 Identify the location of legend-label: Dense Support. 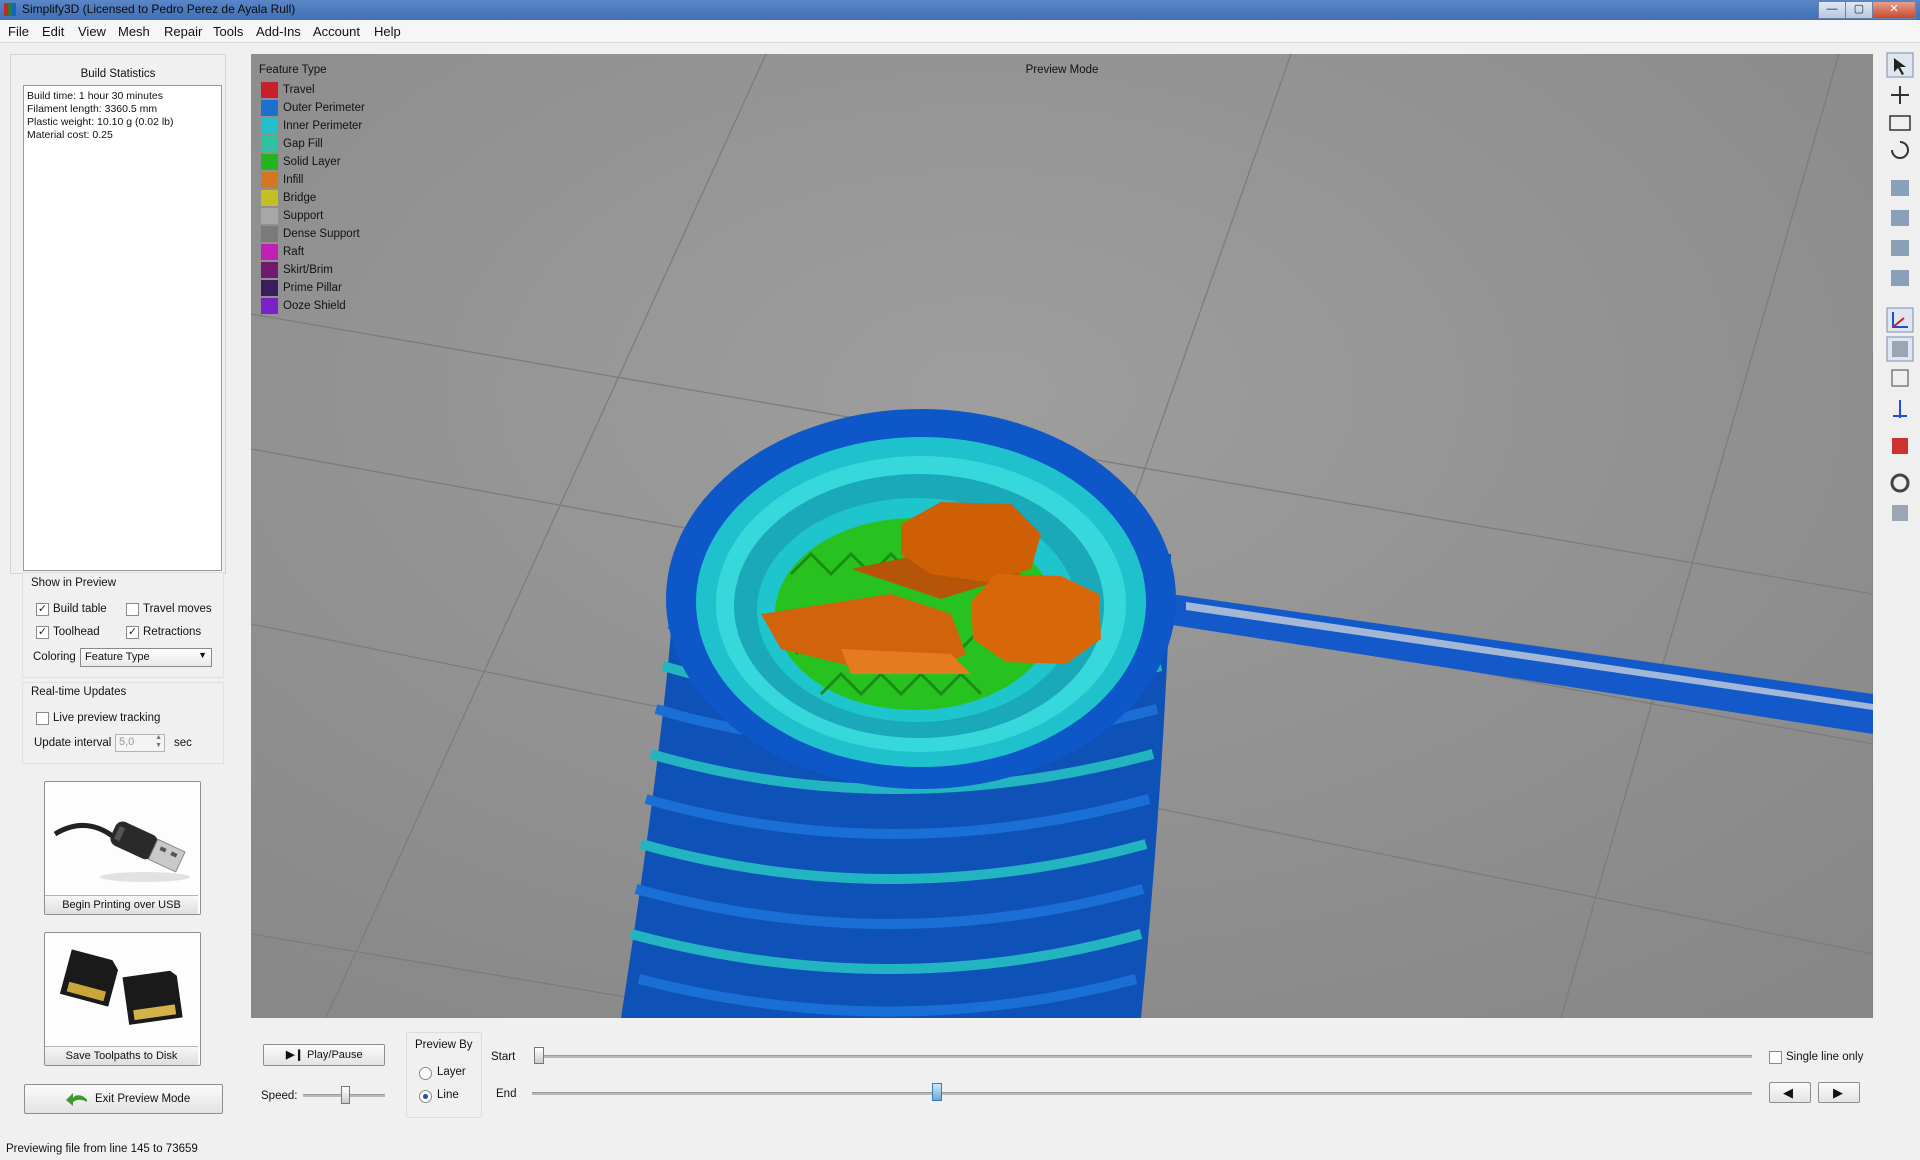
(321, 234).